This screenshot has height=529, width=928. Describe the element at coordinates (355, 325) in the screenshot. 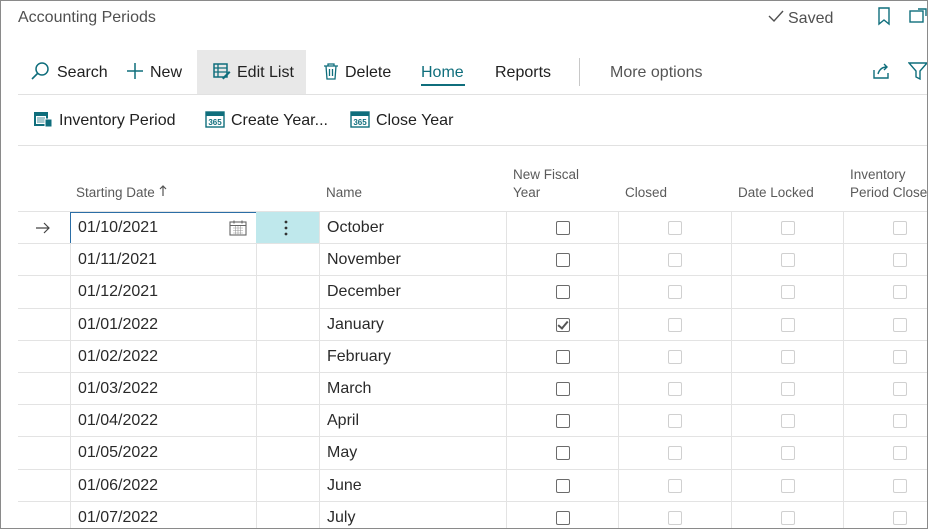

I see `name-cell: January` at that location.